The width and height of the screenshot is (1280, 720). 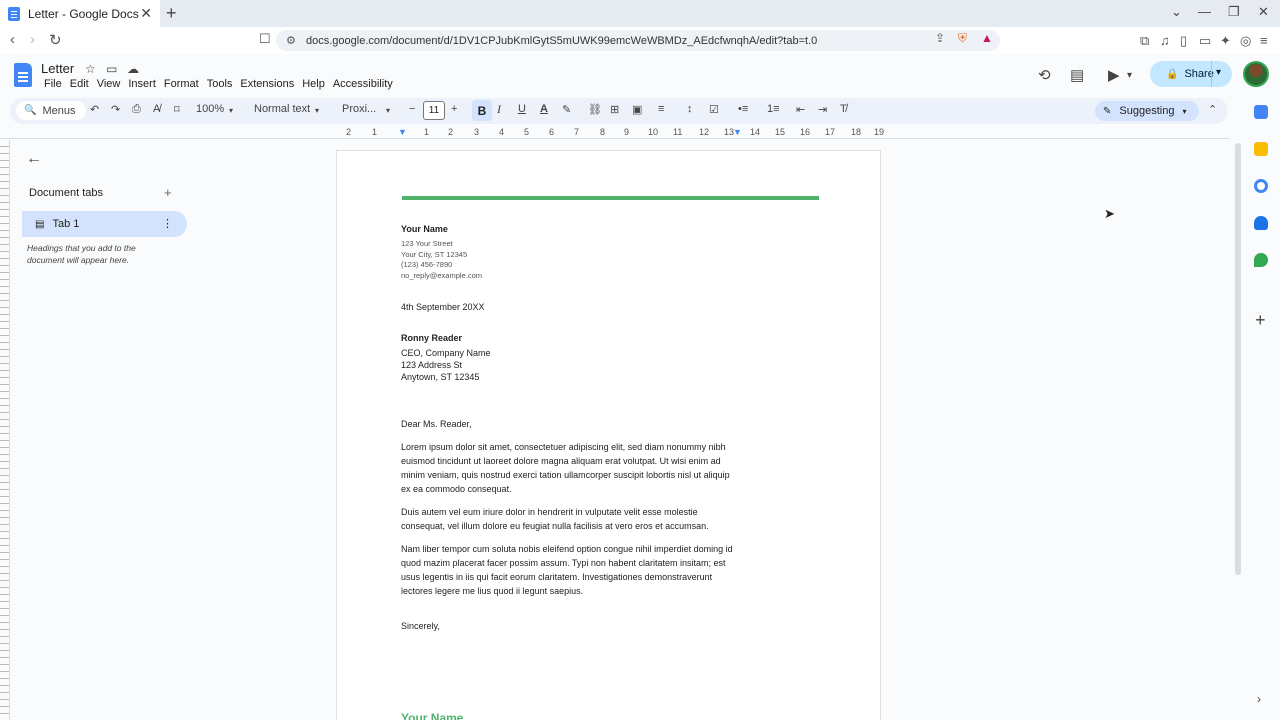 I want to click on close-window-button: ✕, so click(x=1263, y=12).